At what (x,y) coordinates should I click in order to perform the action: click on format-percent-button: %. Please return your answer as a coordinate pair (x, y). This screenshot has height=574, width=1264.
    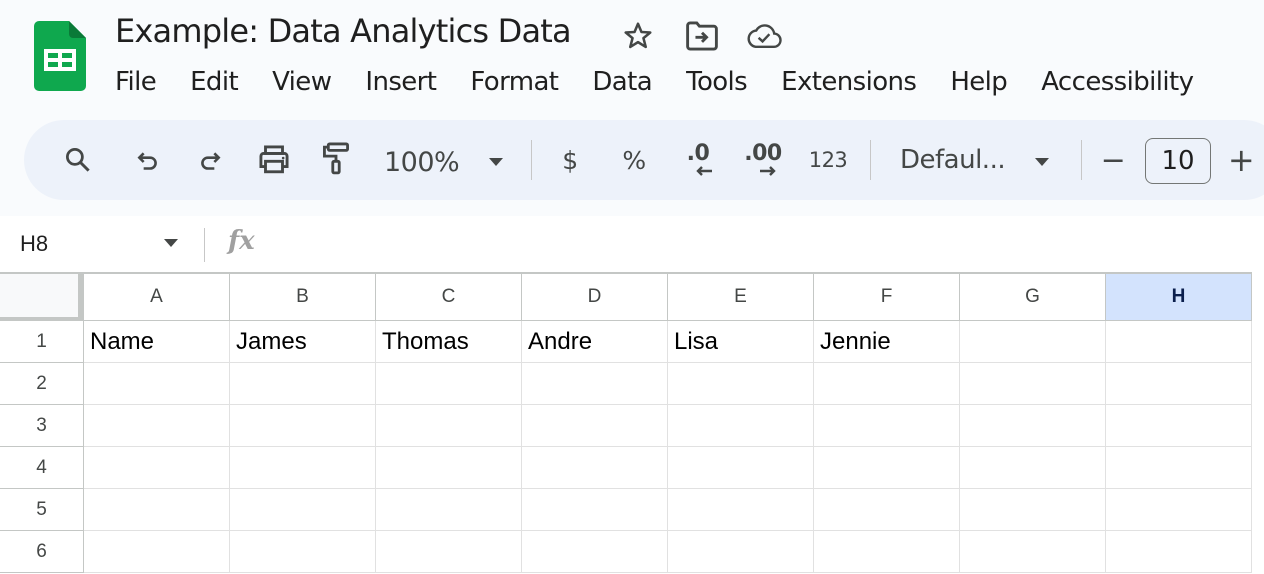
    Looking at the image, I should click on (634, 160).